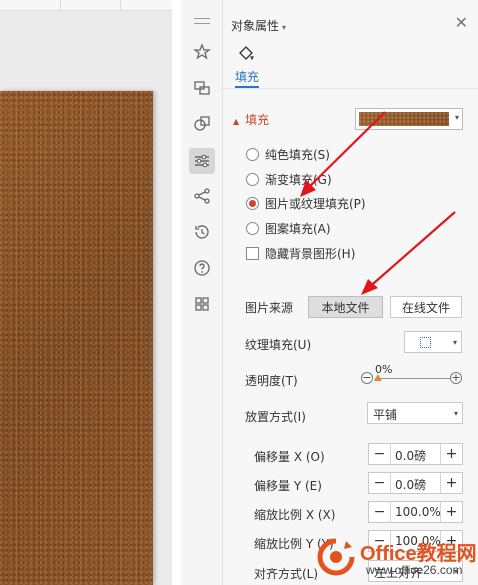 This screenshot has height=585, width=478. I want to click on watermark-brand: Office教程网, so click(418, 554).